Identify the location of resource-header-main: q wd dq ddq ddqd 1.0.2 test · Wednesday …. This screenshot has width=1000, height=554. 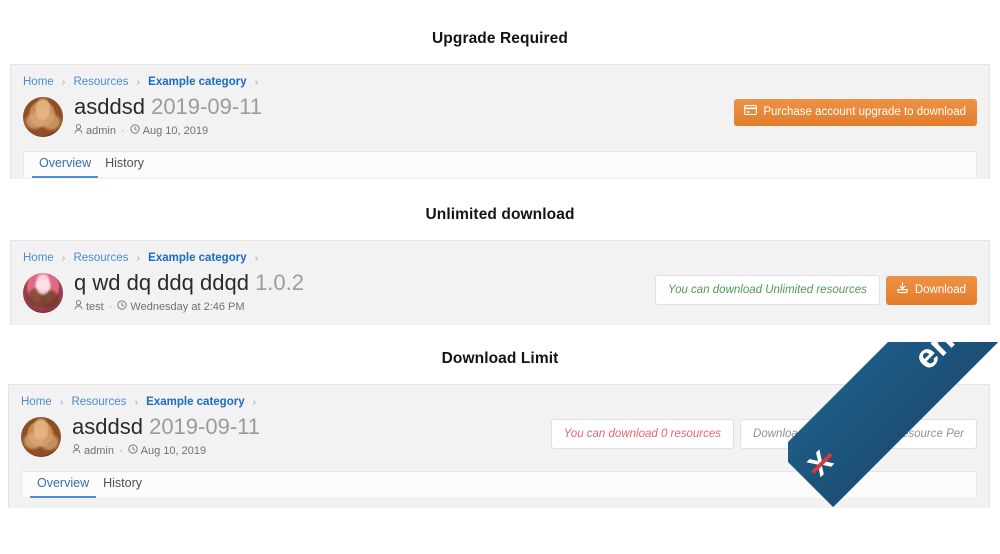
(359, 292).